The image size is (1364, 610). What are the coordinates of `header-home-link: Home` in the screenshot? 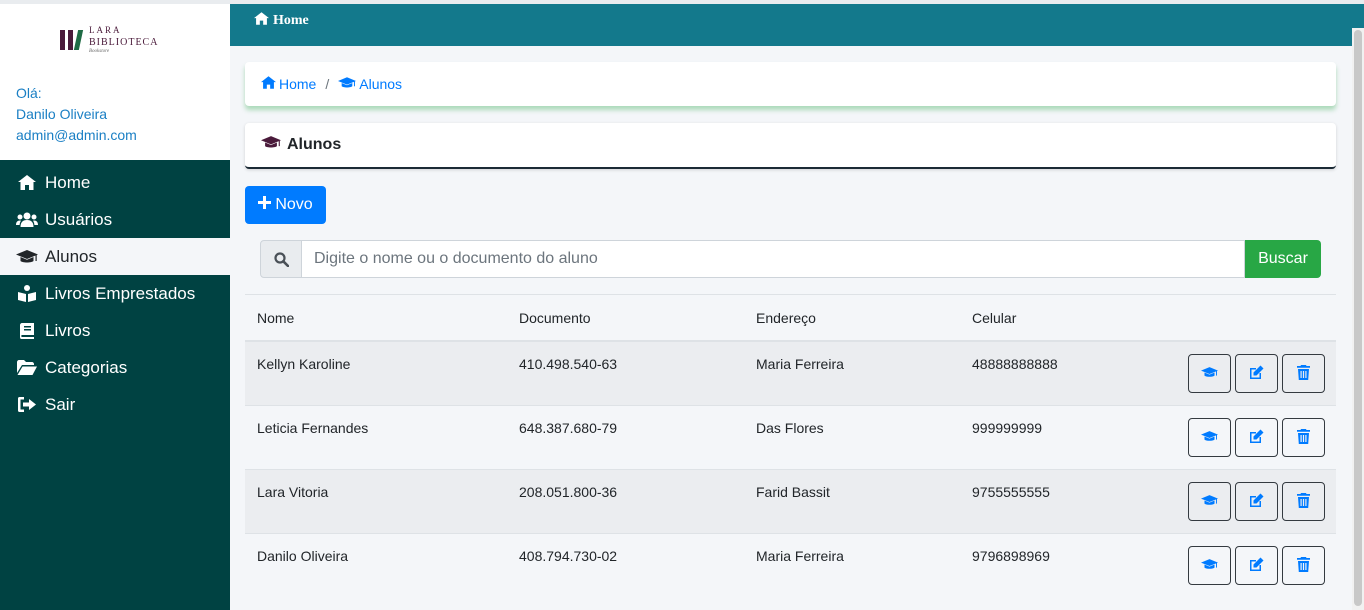 It's located at (281, 21).